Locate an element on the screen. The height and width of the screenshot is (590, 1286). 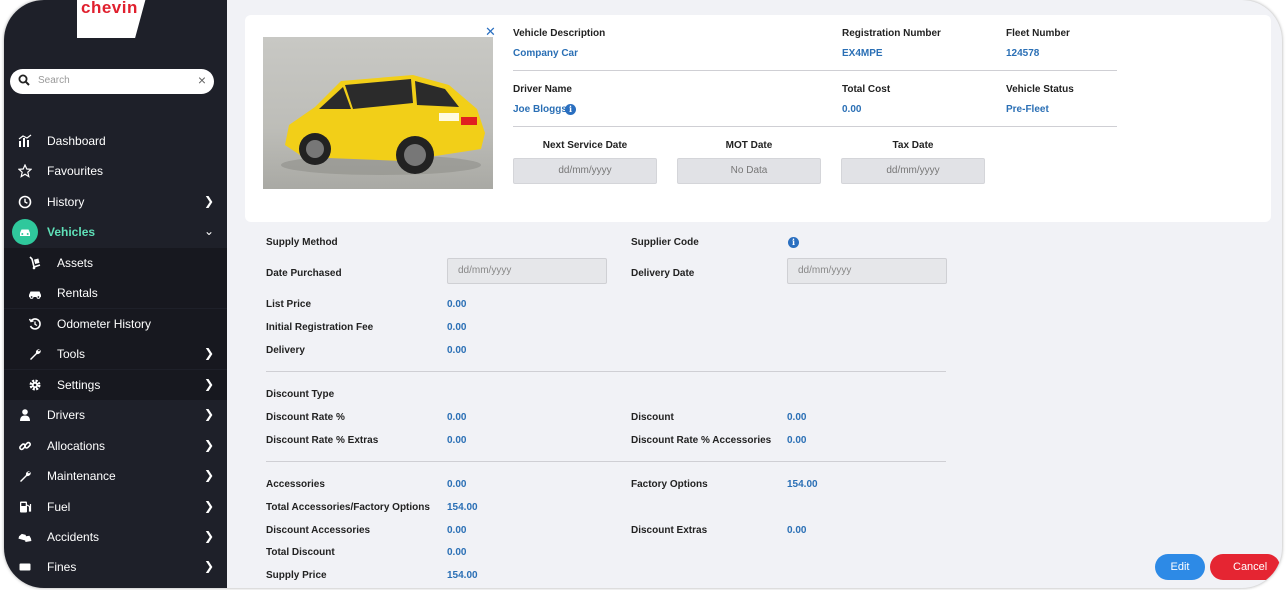
sidebar-item-favourites: Favourites is located at coordinates (115, 171).